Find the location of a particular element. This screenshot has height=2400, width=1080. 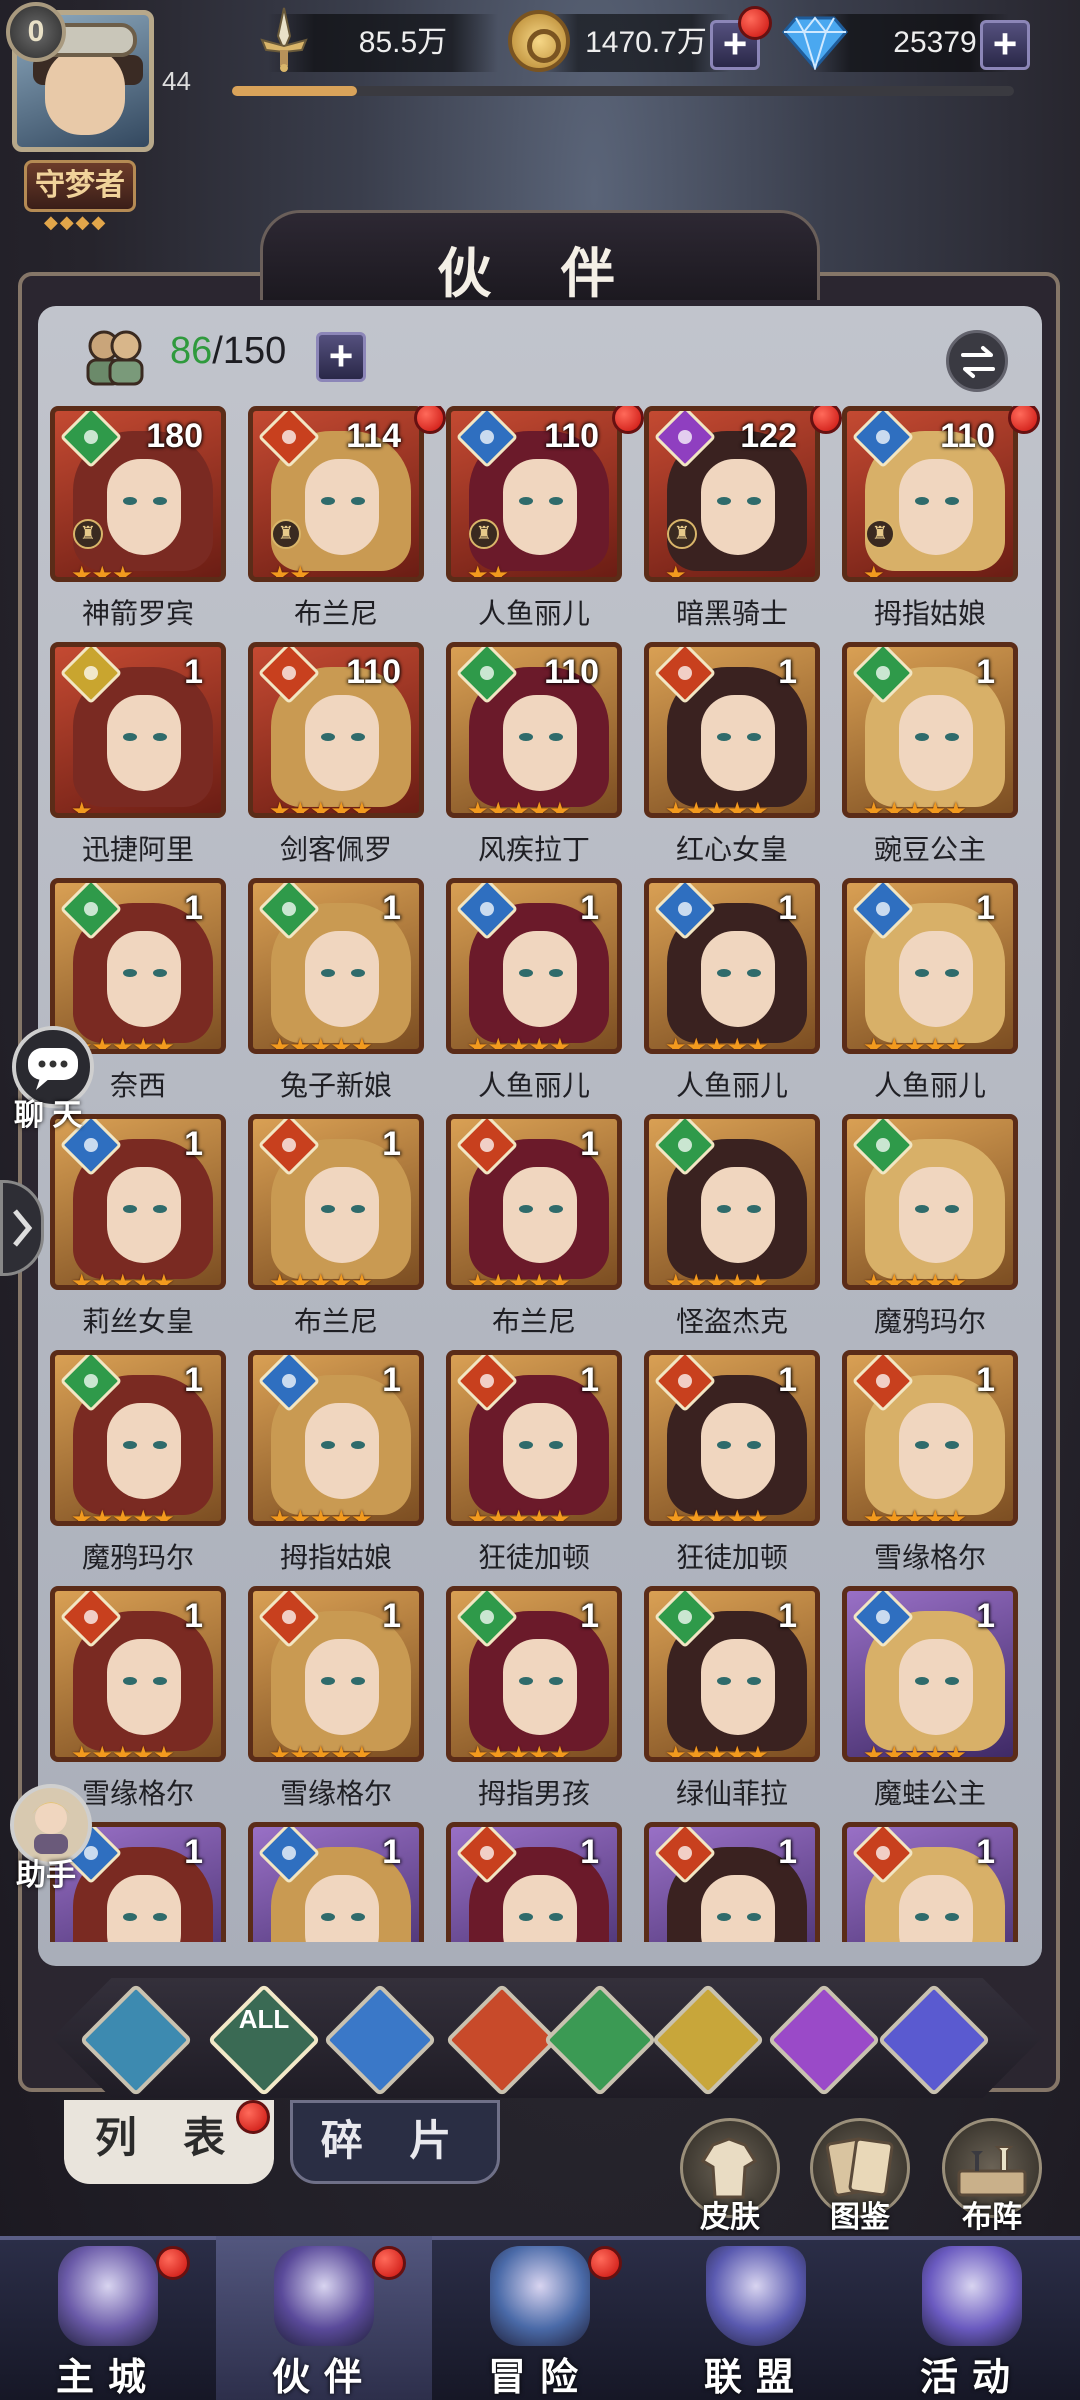

adventure-compass-icon is located at coordinates (540, 2296).